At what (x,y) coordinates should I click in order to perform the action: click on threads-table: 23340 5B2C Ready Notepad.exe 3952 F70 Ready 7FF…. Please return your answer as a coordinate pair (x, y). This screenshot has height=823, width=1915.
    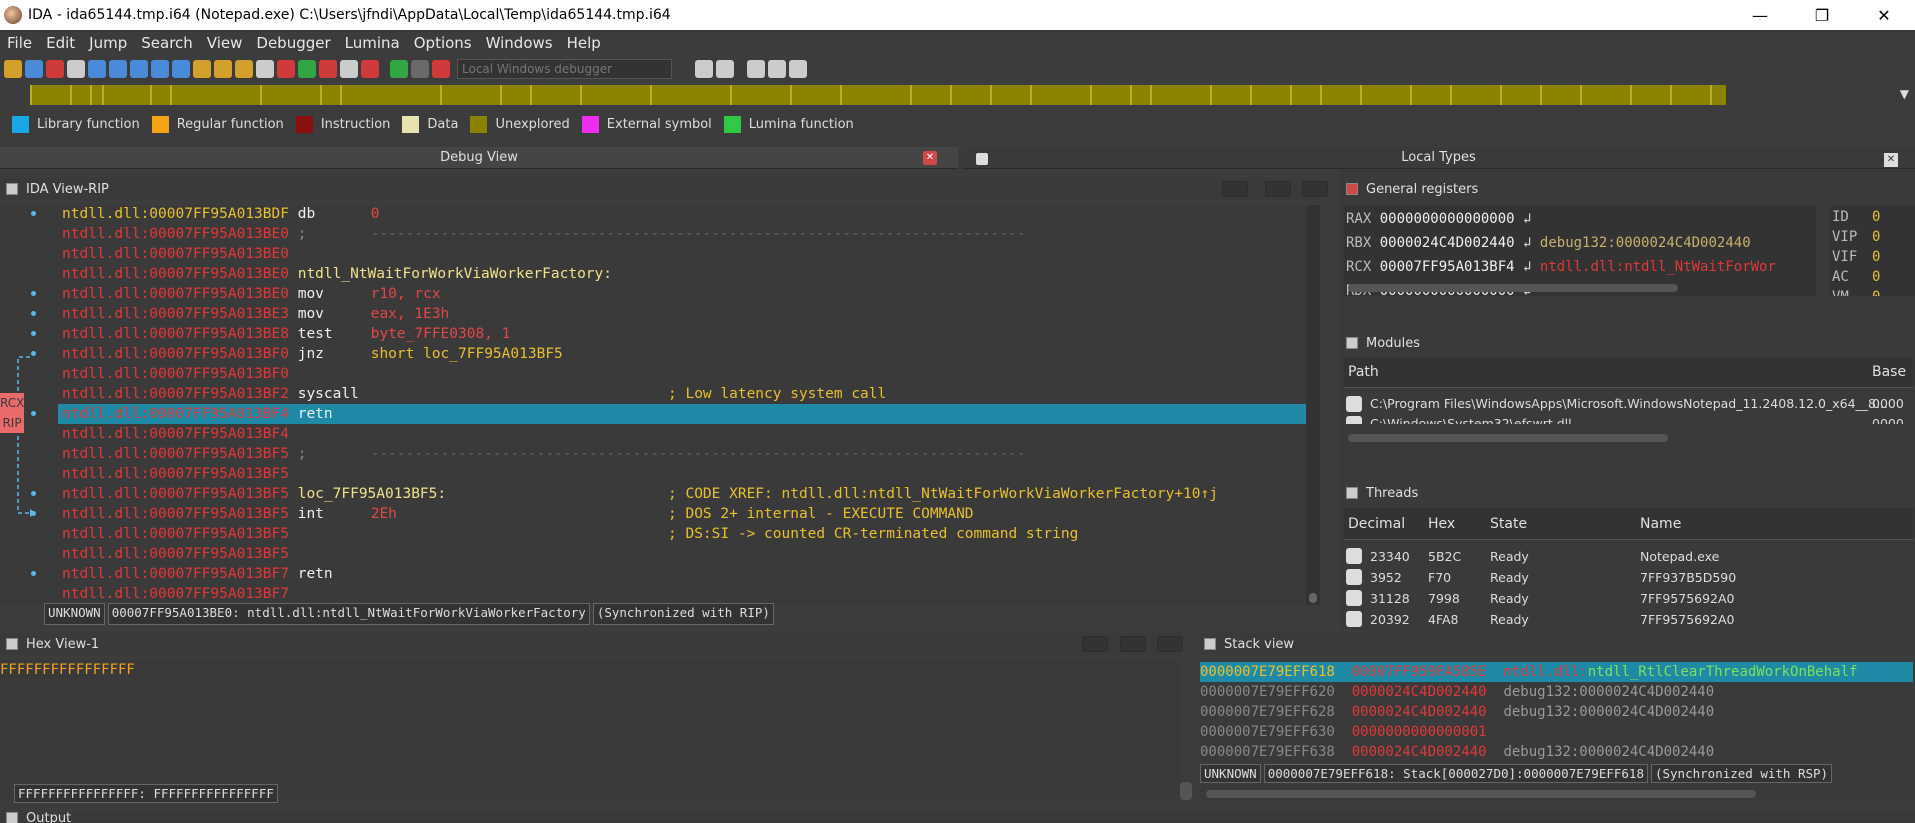
    Looking at the image, I should click on (1629, 588).